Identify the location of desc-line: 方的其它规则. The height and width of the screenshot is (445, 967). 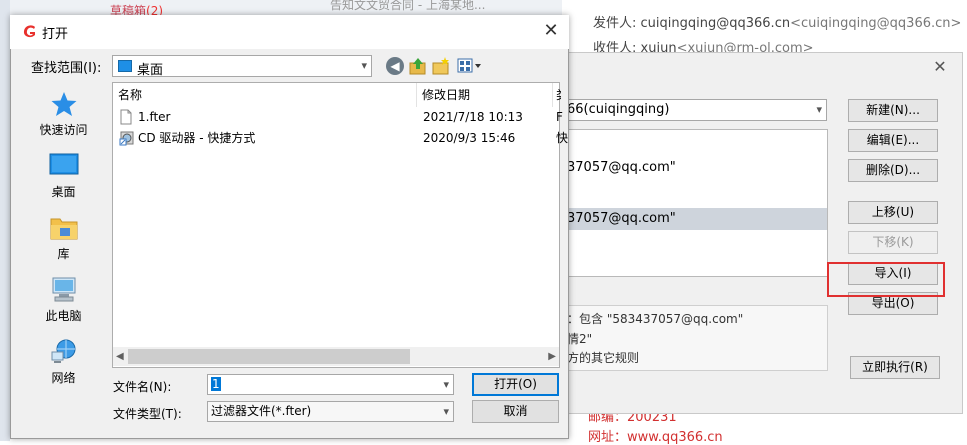
(603, 358).